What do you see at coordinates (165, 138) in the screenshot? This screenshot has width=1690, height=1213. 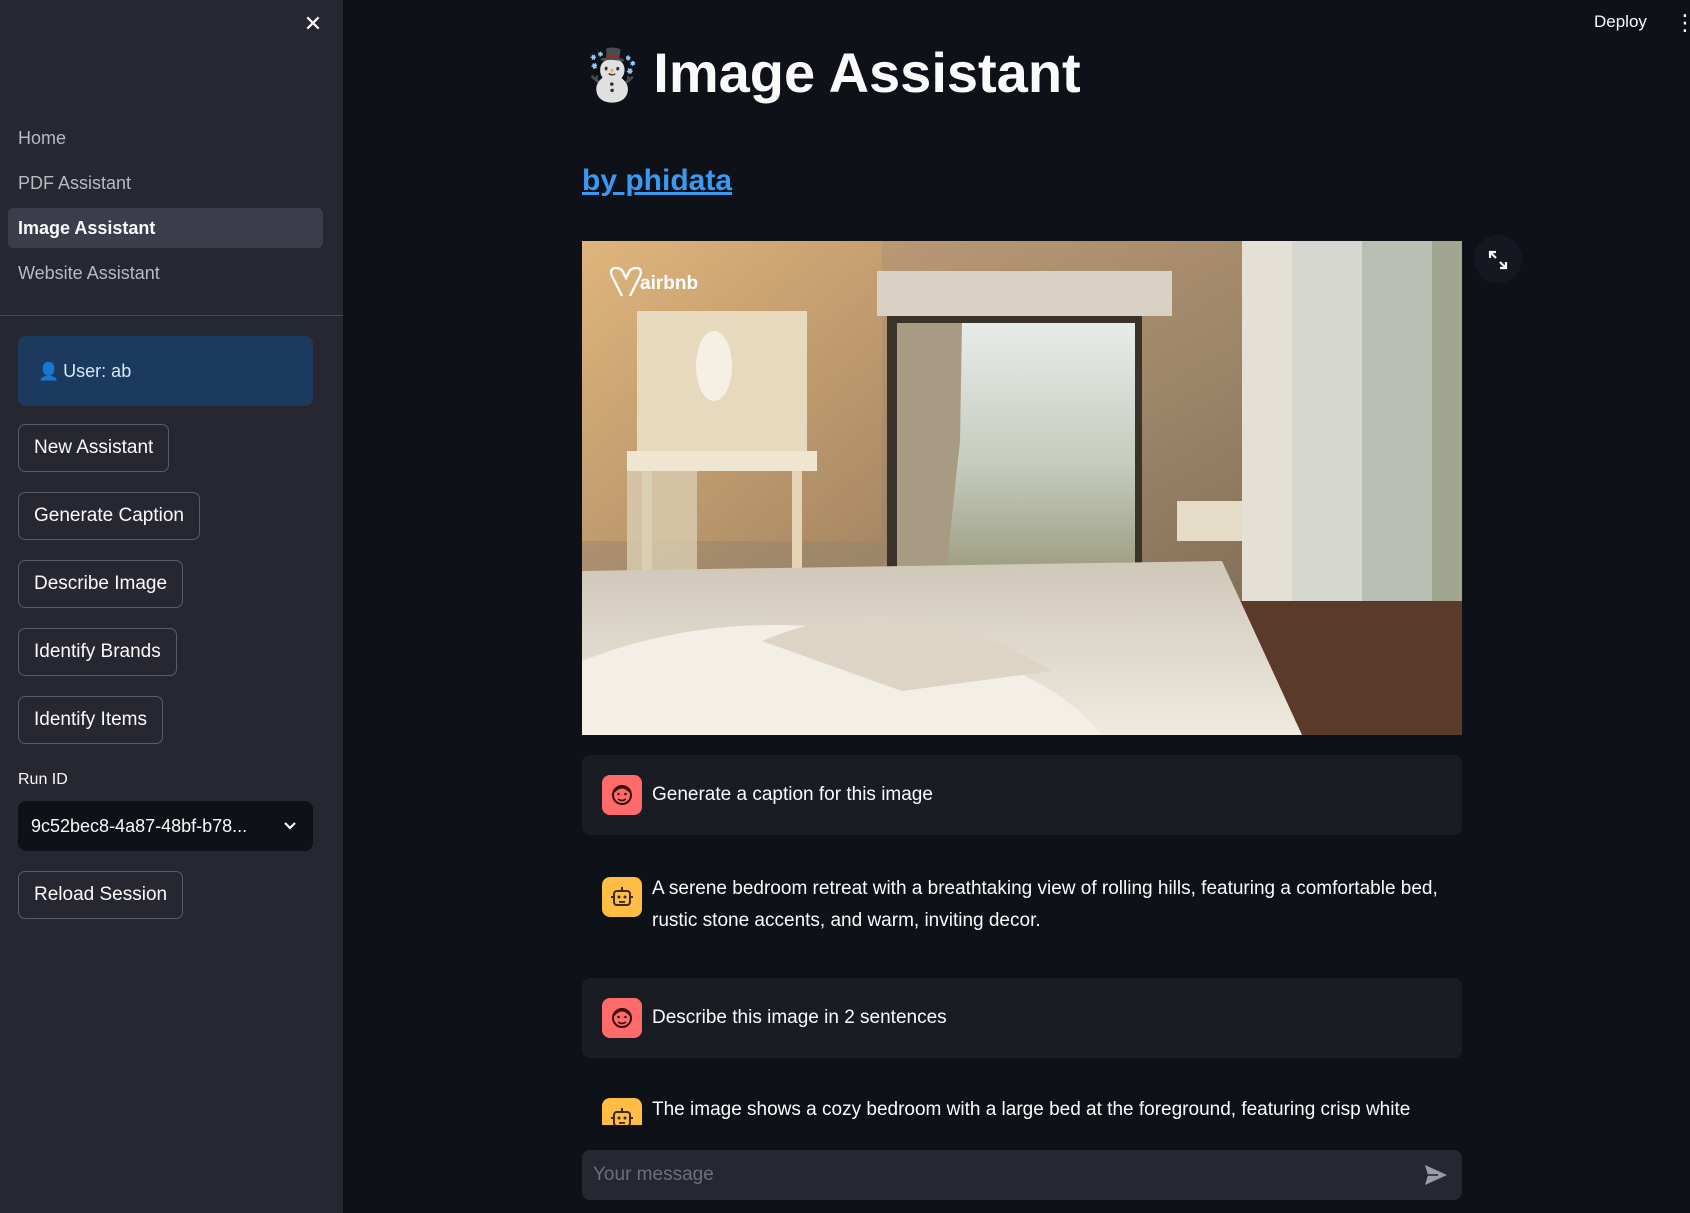 I see `nav-item-home: Home` at bounding box center [165, 138].